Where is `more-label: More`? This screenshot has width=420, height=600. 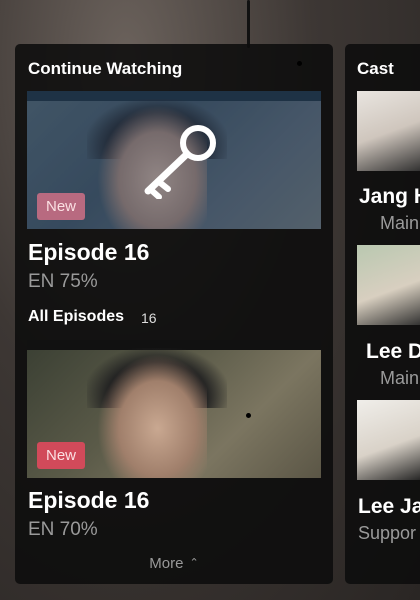 more-label: More is located at coordinates (166, 563).